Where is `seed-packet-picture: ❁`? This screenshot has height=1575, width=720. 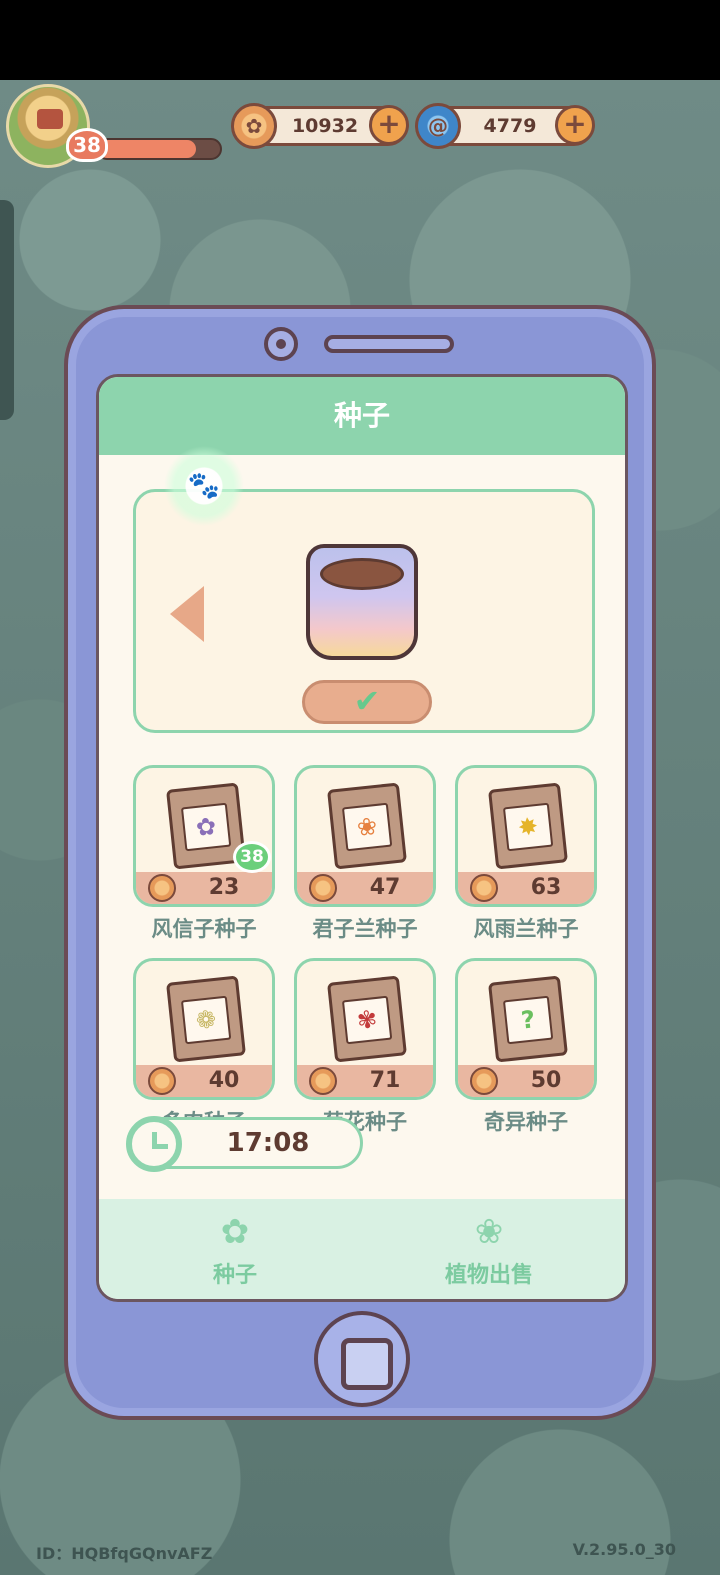 seed-packet-picture: ❁ is located at coordinates (206, 1020).